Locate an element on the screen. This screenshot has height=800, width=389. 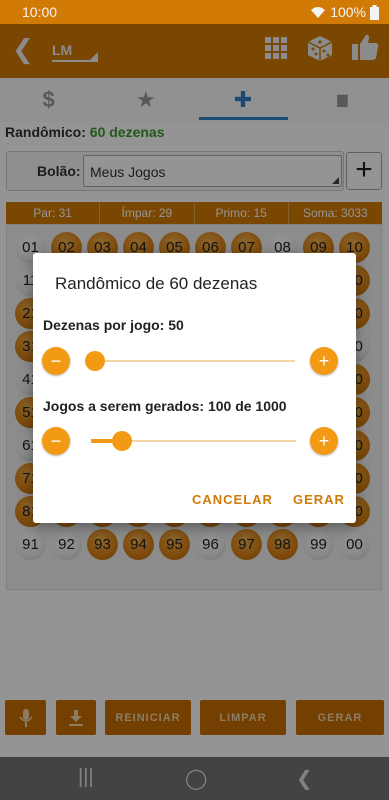
games-slider-fill is located at coordinates (101, 441).